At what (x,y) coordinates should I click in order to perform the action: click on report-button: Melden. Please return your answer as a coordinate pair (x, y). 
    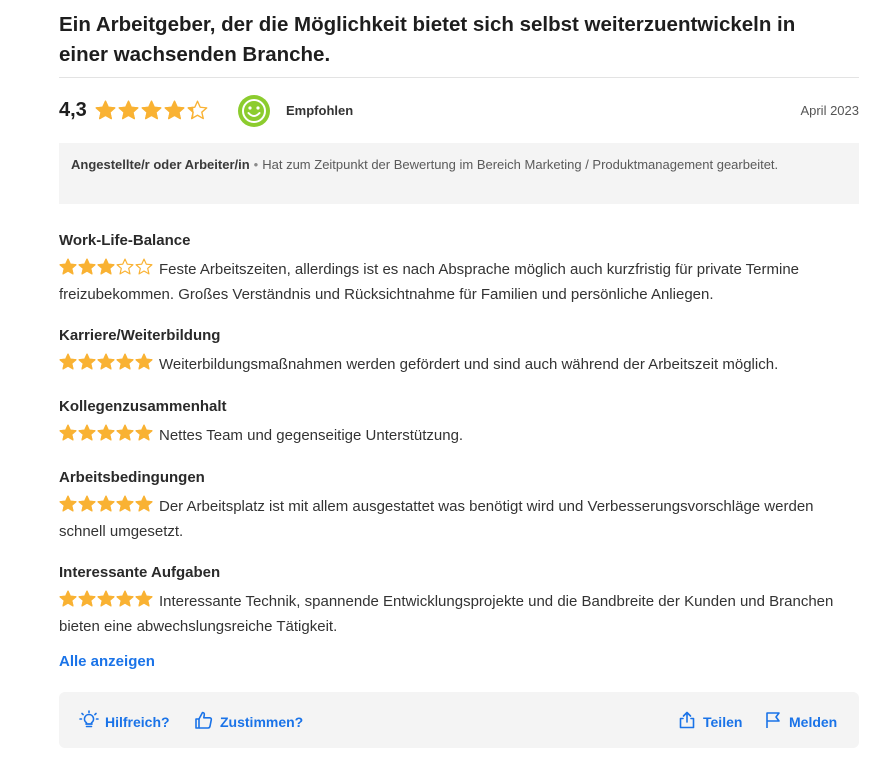
    Looking at the image, I should click on (800, 721).